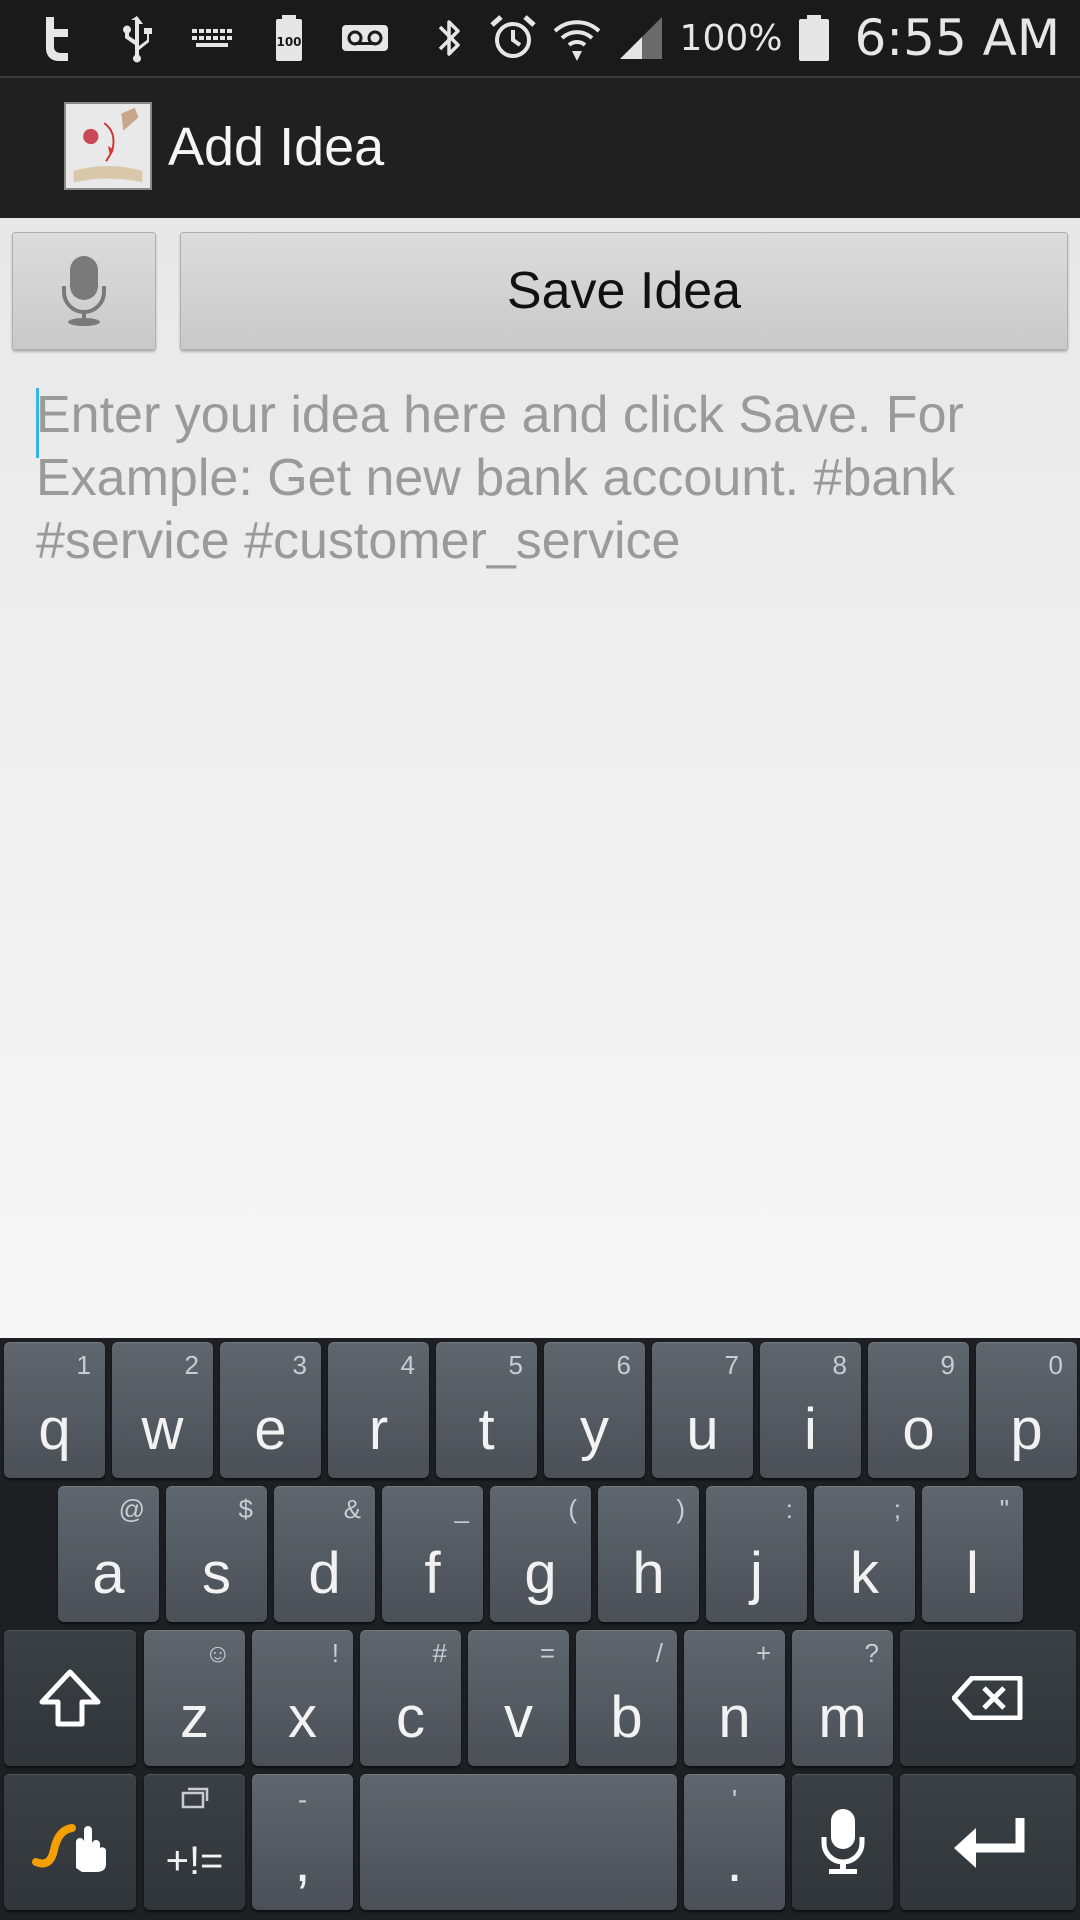 This screenshot has width=1080, height=1920. I want to click on key-hint: 8, so click(839, 1365).